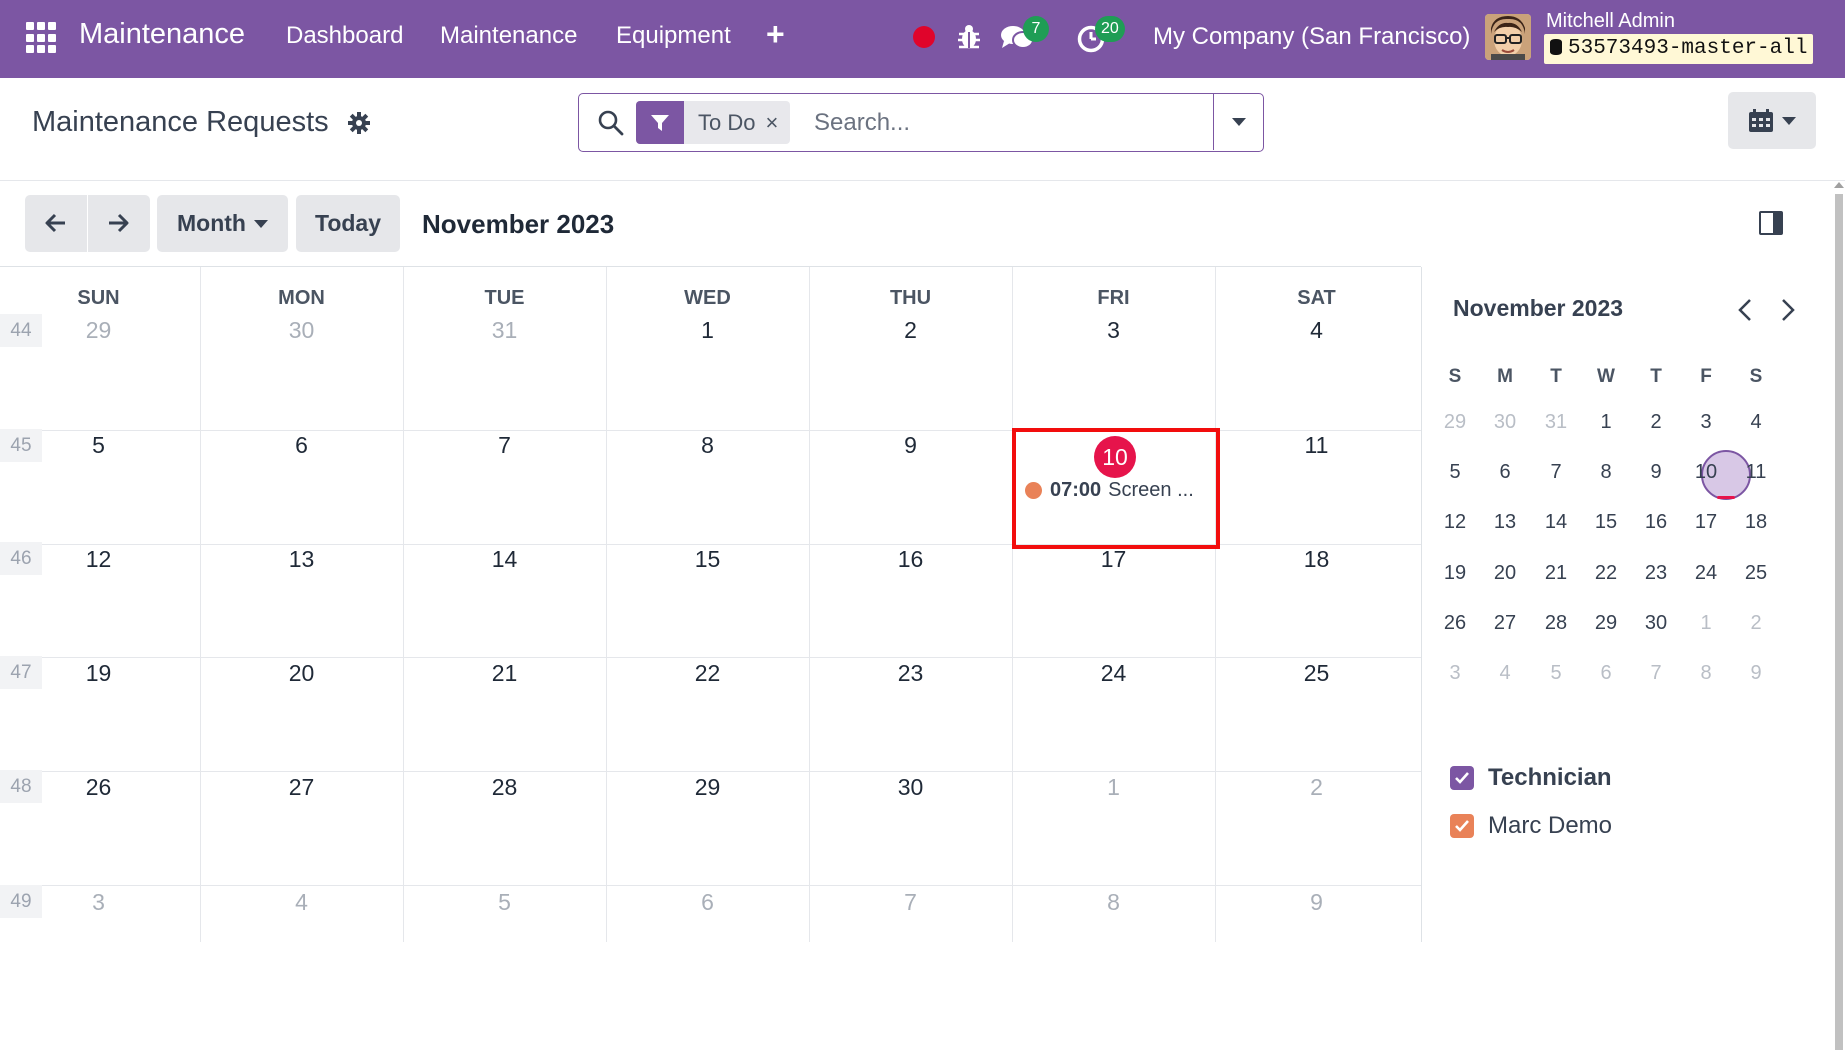  I want to click on day-number: 11, so click(1316, 445).